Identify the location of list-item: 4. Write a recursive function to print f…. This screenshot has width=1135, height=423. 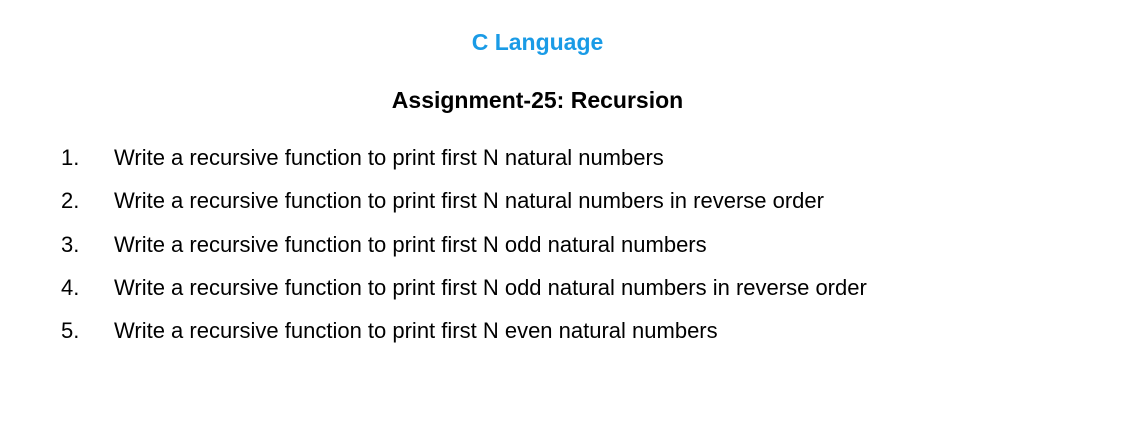
(567, 295).